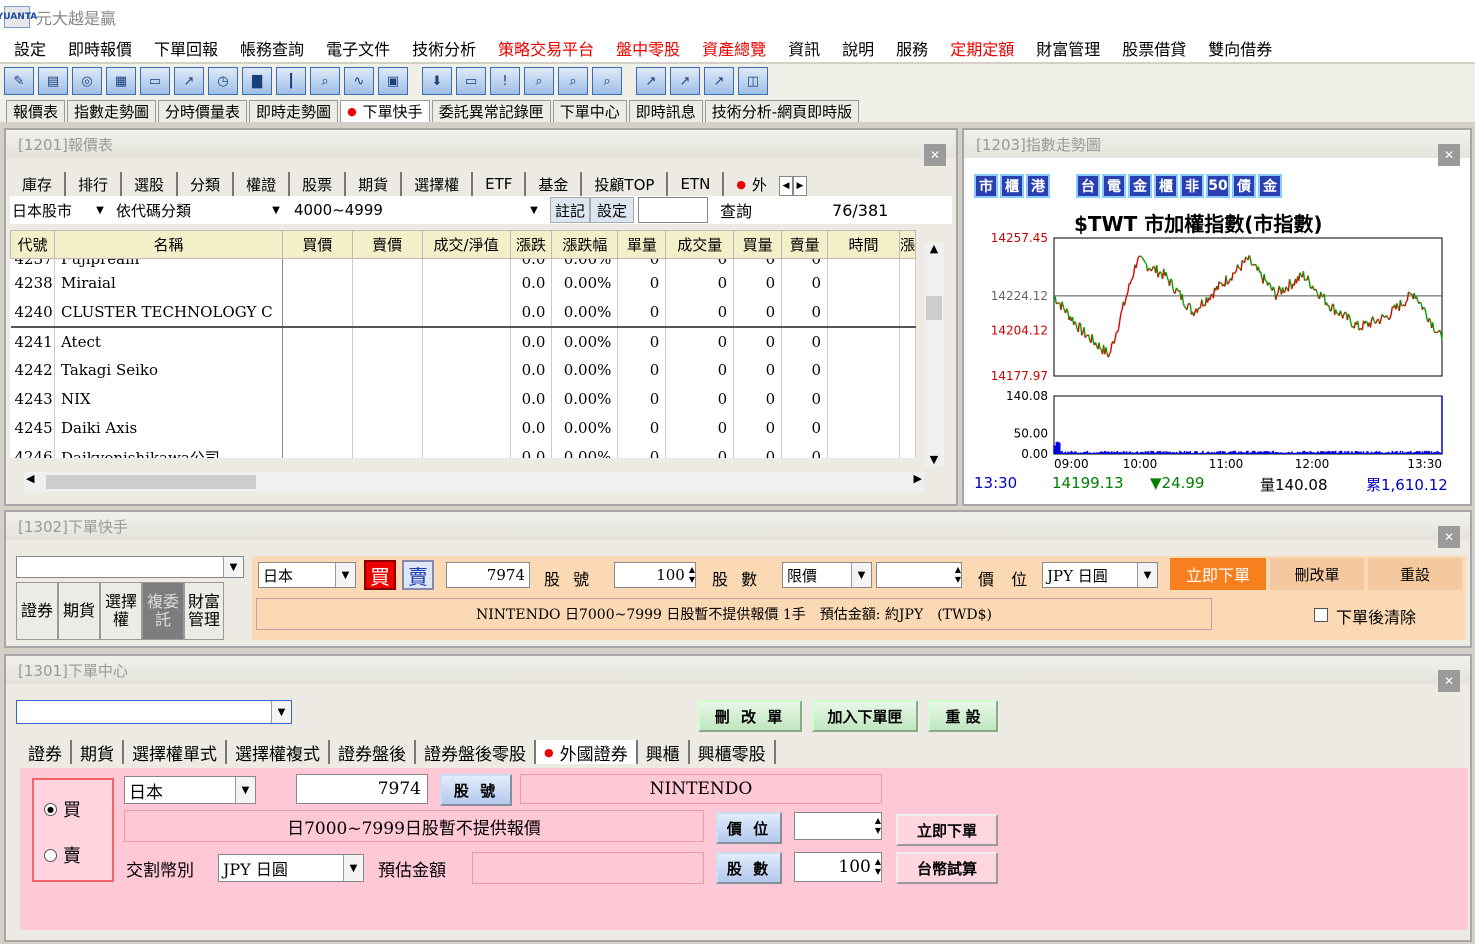  What do you see at coordinates (203, 111) in the screenshot?
I see `tab-2: 分時價量表` at bounding box center [203, 111].